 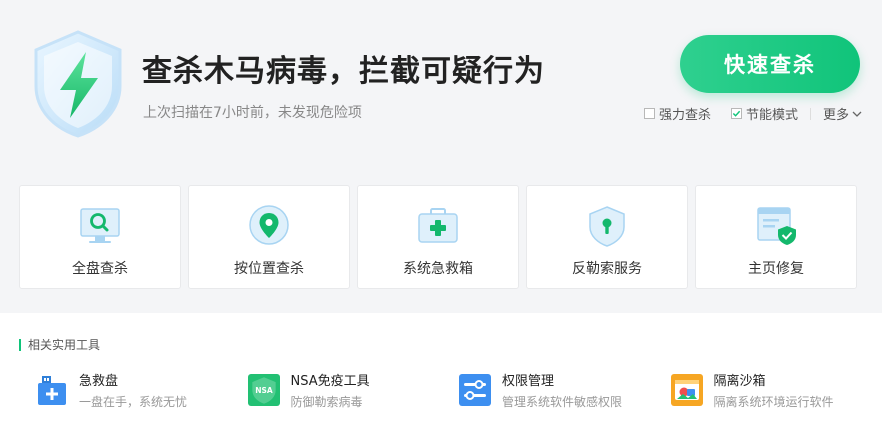 I want to click on power-save-checkbox, so click(x=737, y=113).